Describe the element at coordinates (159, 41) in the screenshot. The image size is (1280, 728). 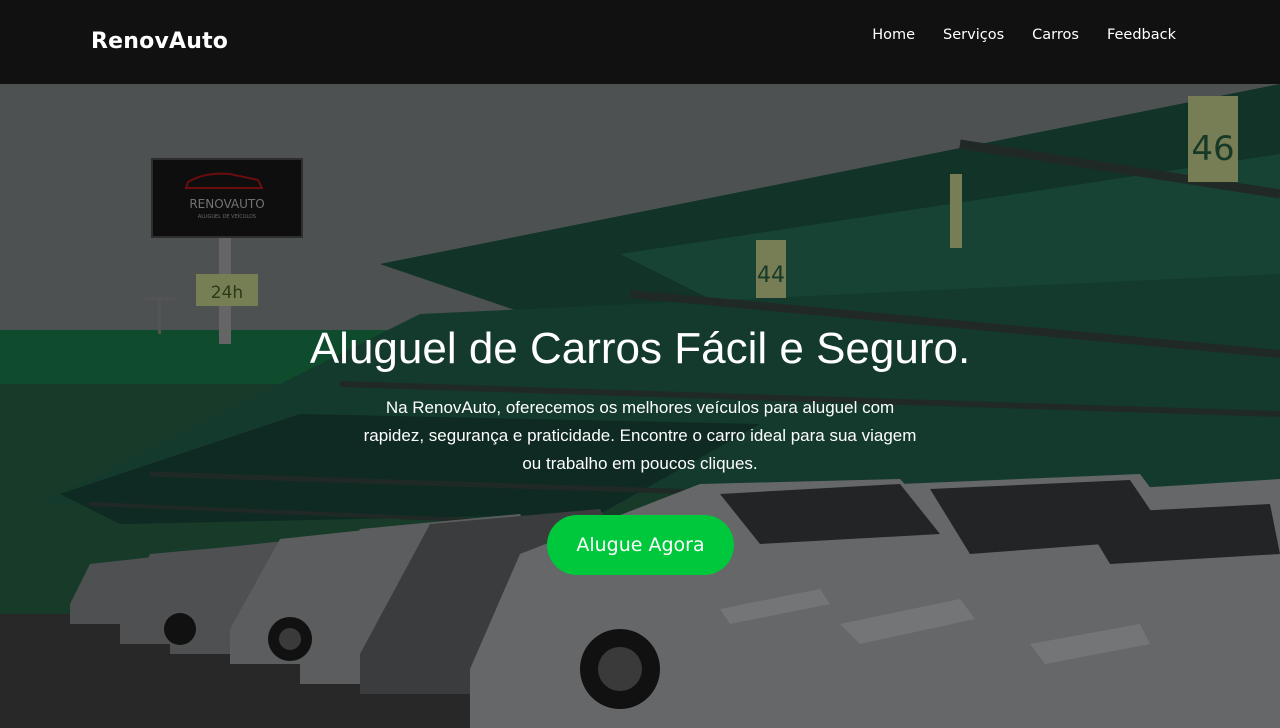
I see `brand-logo: RenovAuto` at that location.